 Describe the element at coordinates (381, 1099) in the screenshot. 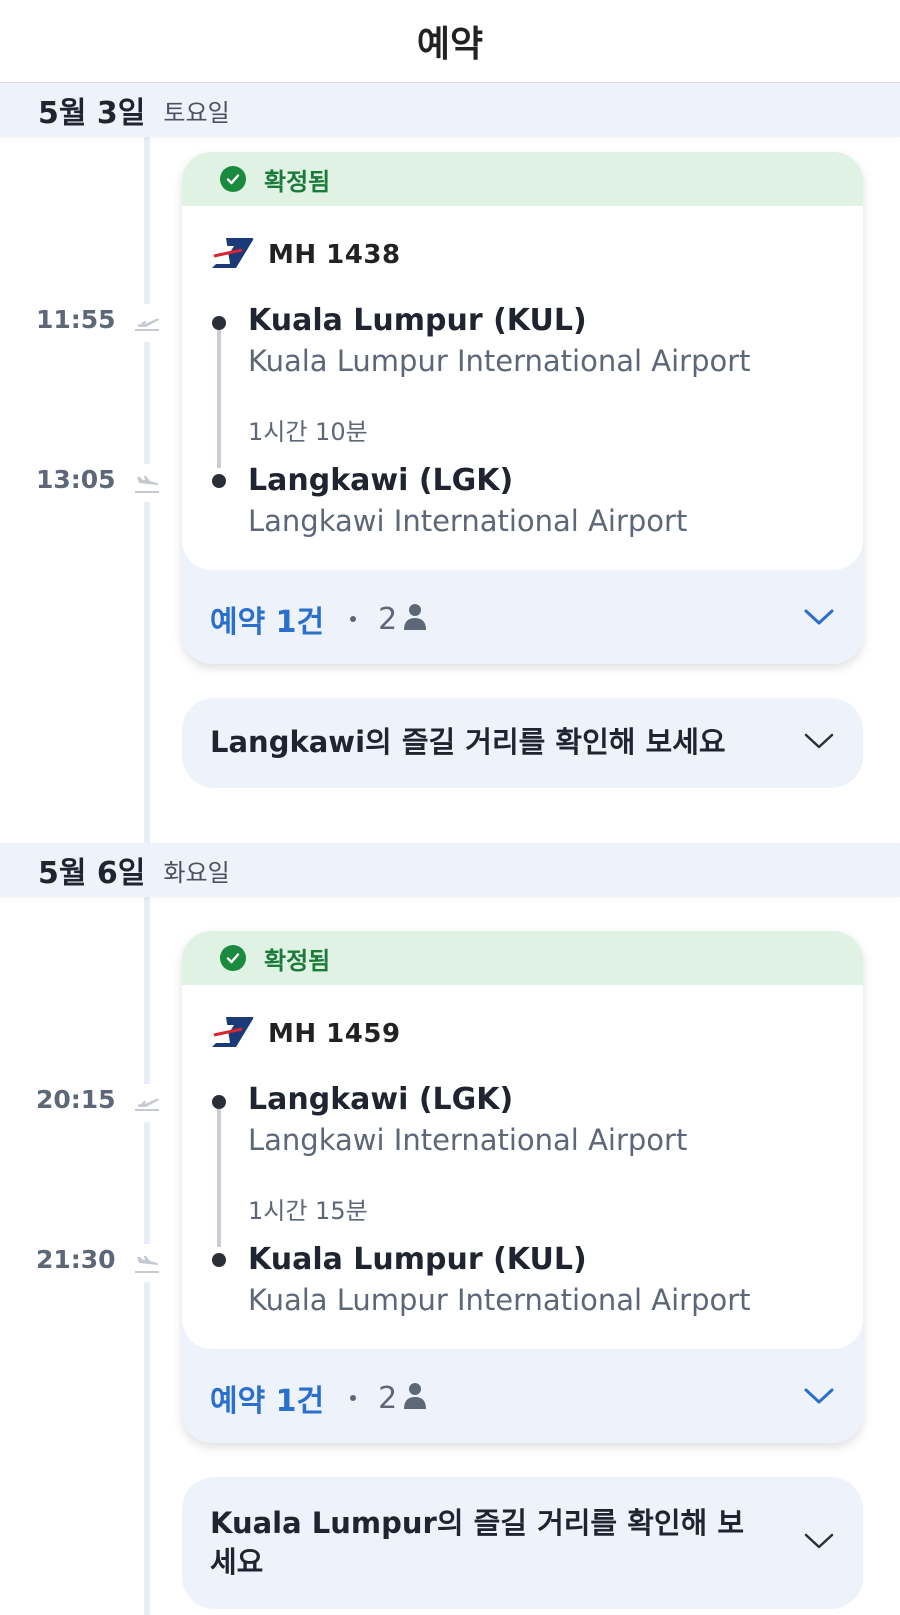

I see `departure-city: Langkawi (LGK)` at that location.